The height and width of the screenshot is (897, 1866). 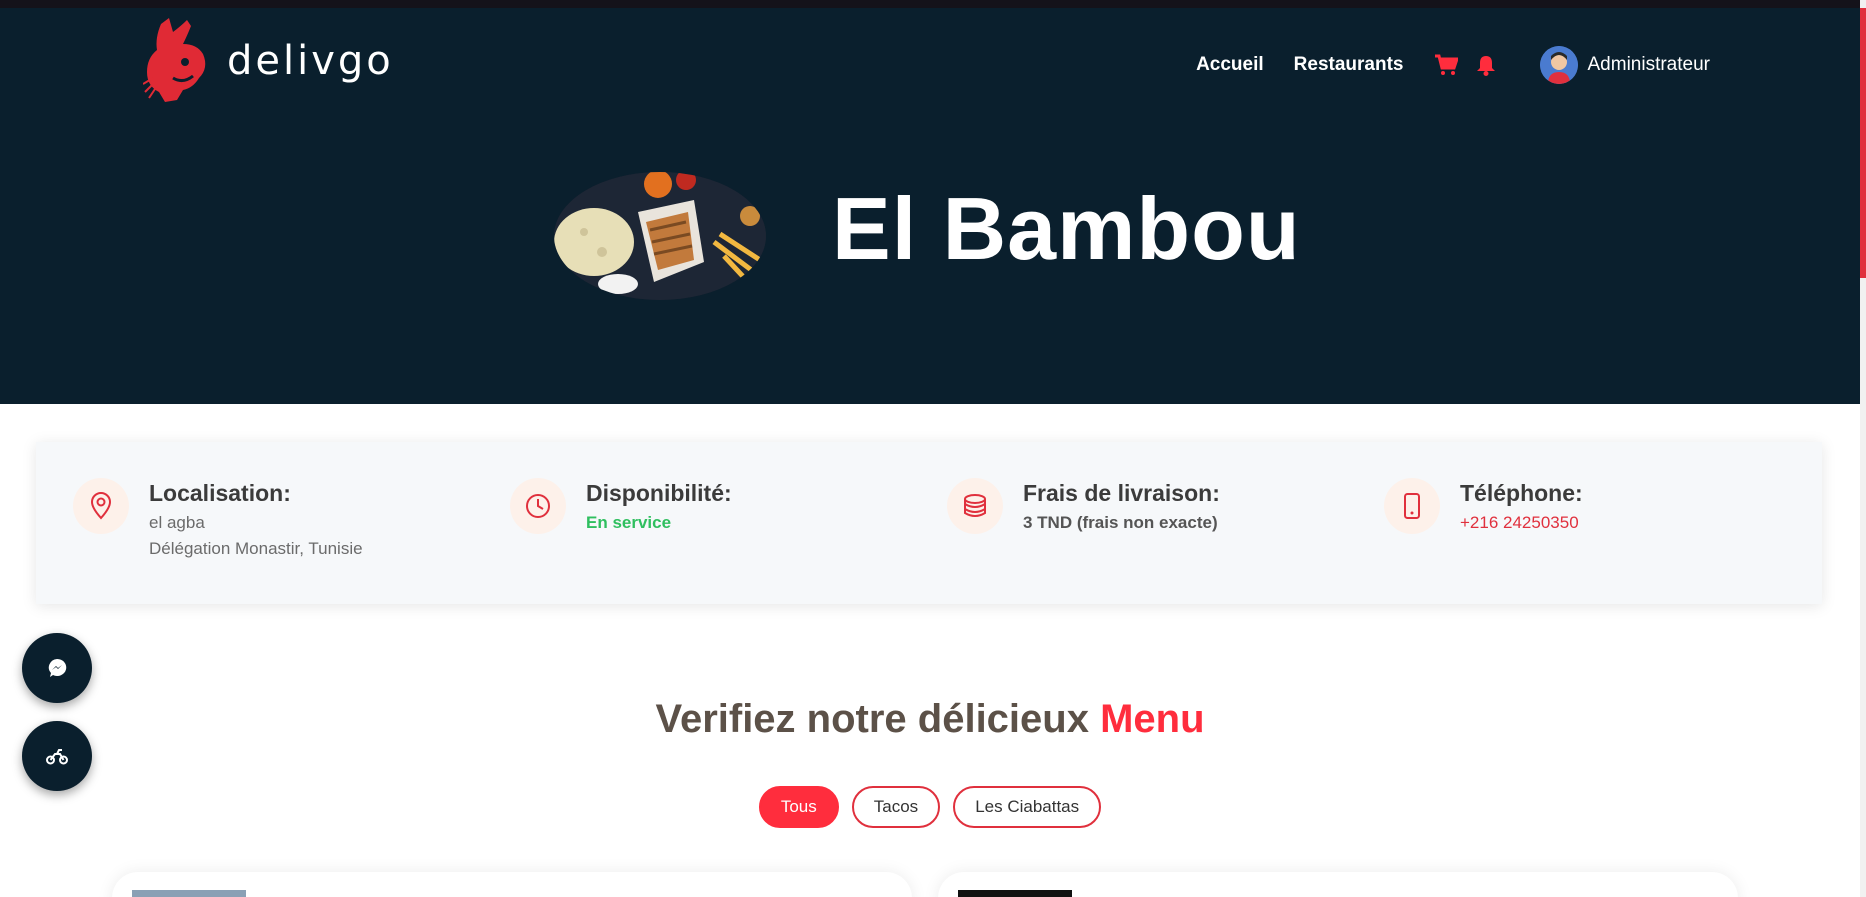 I want to click on window-top-strip, so click(x=933, y=4).